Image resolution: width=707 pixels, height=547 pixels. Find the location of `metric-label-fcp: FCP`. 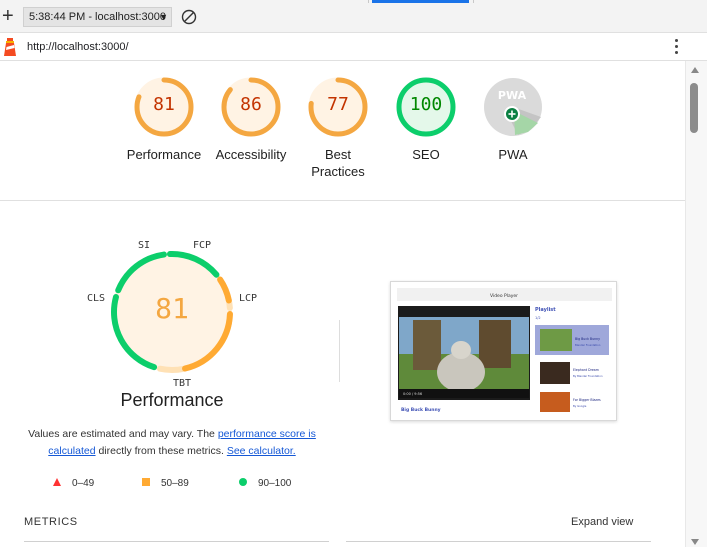

metric-label-fcp: FCP is located at coordinates (202, 245).